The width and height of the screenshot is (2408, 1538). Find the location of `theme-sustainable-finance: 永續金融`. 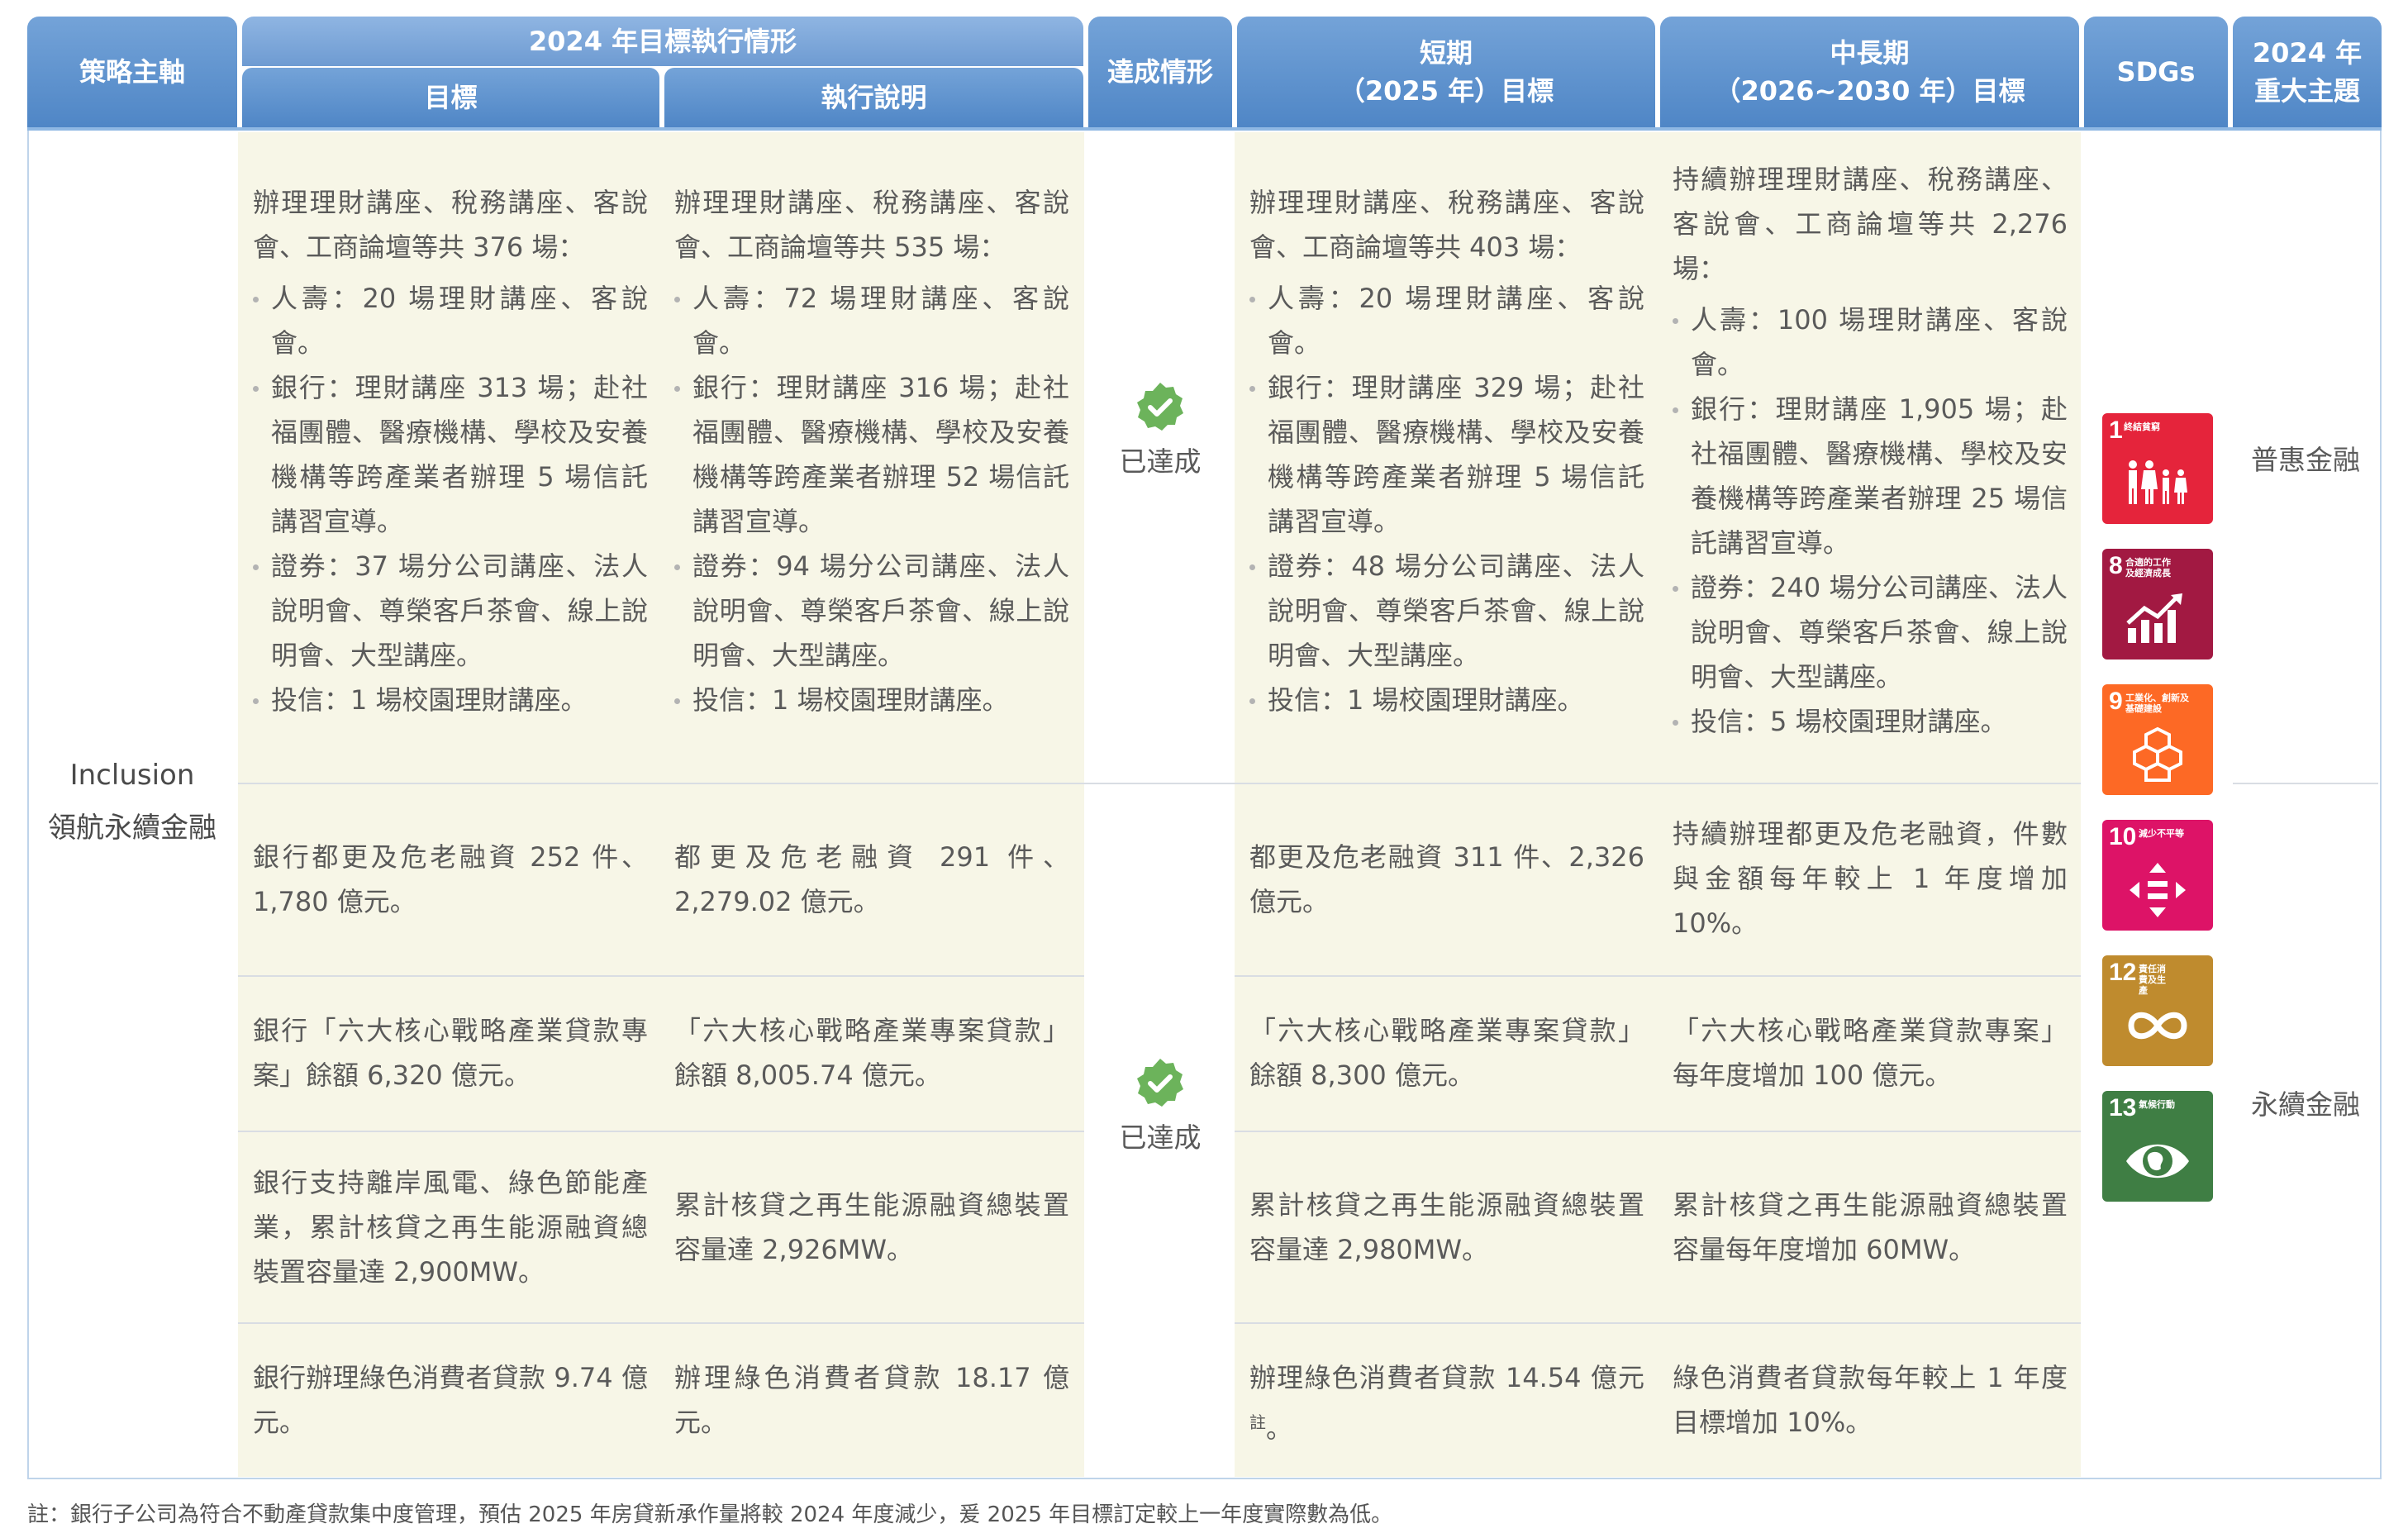

theme-sustainable-finance: 永續金融 is located at coordinates (2305, 1102).